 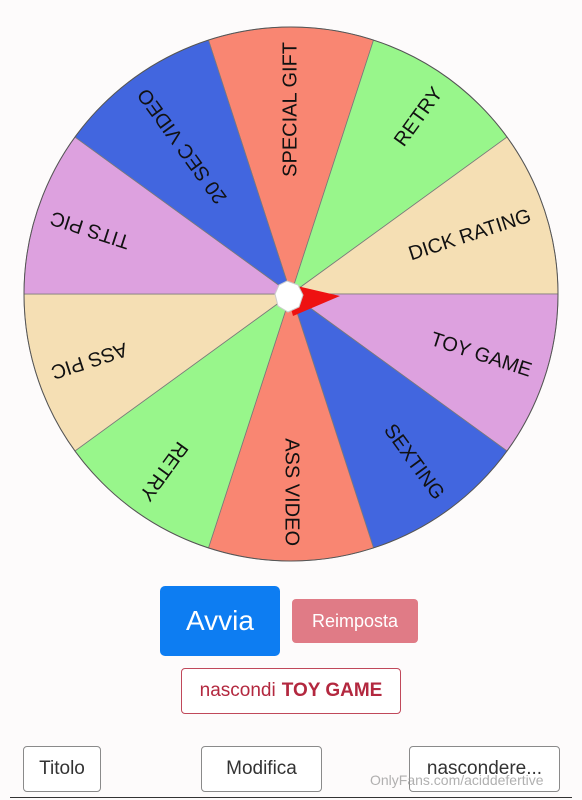 I want to click on hide-segment-button: nascondi TOY GAME, so click(x=291, y=691).